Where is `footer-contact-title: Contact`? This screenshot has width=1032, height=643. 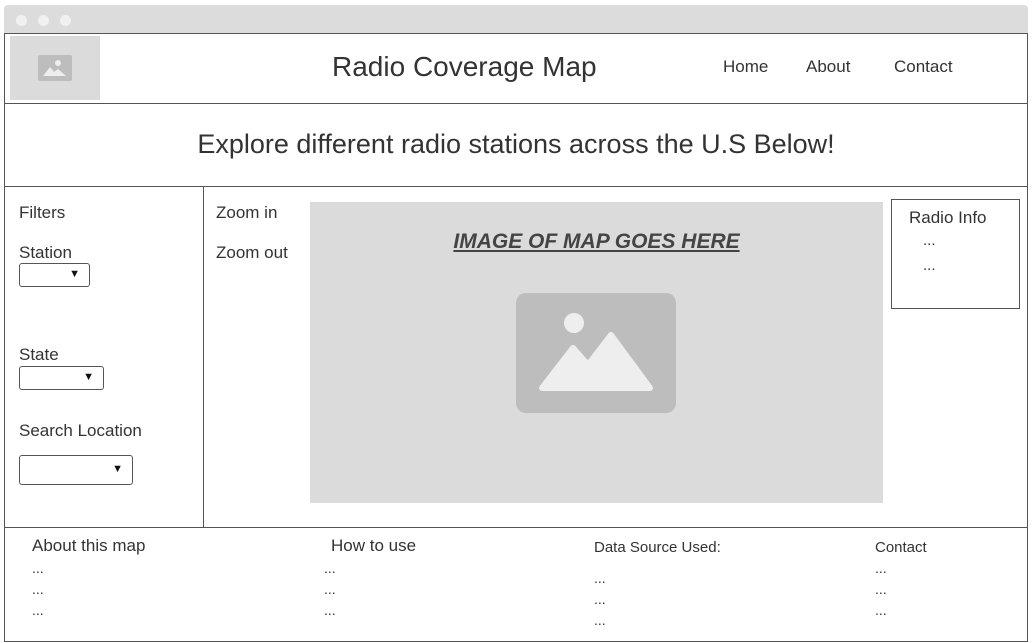
footer-contact-title: Contact is located at coordinates (901, 547).